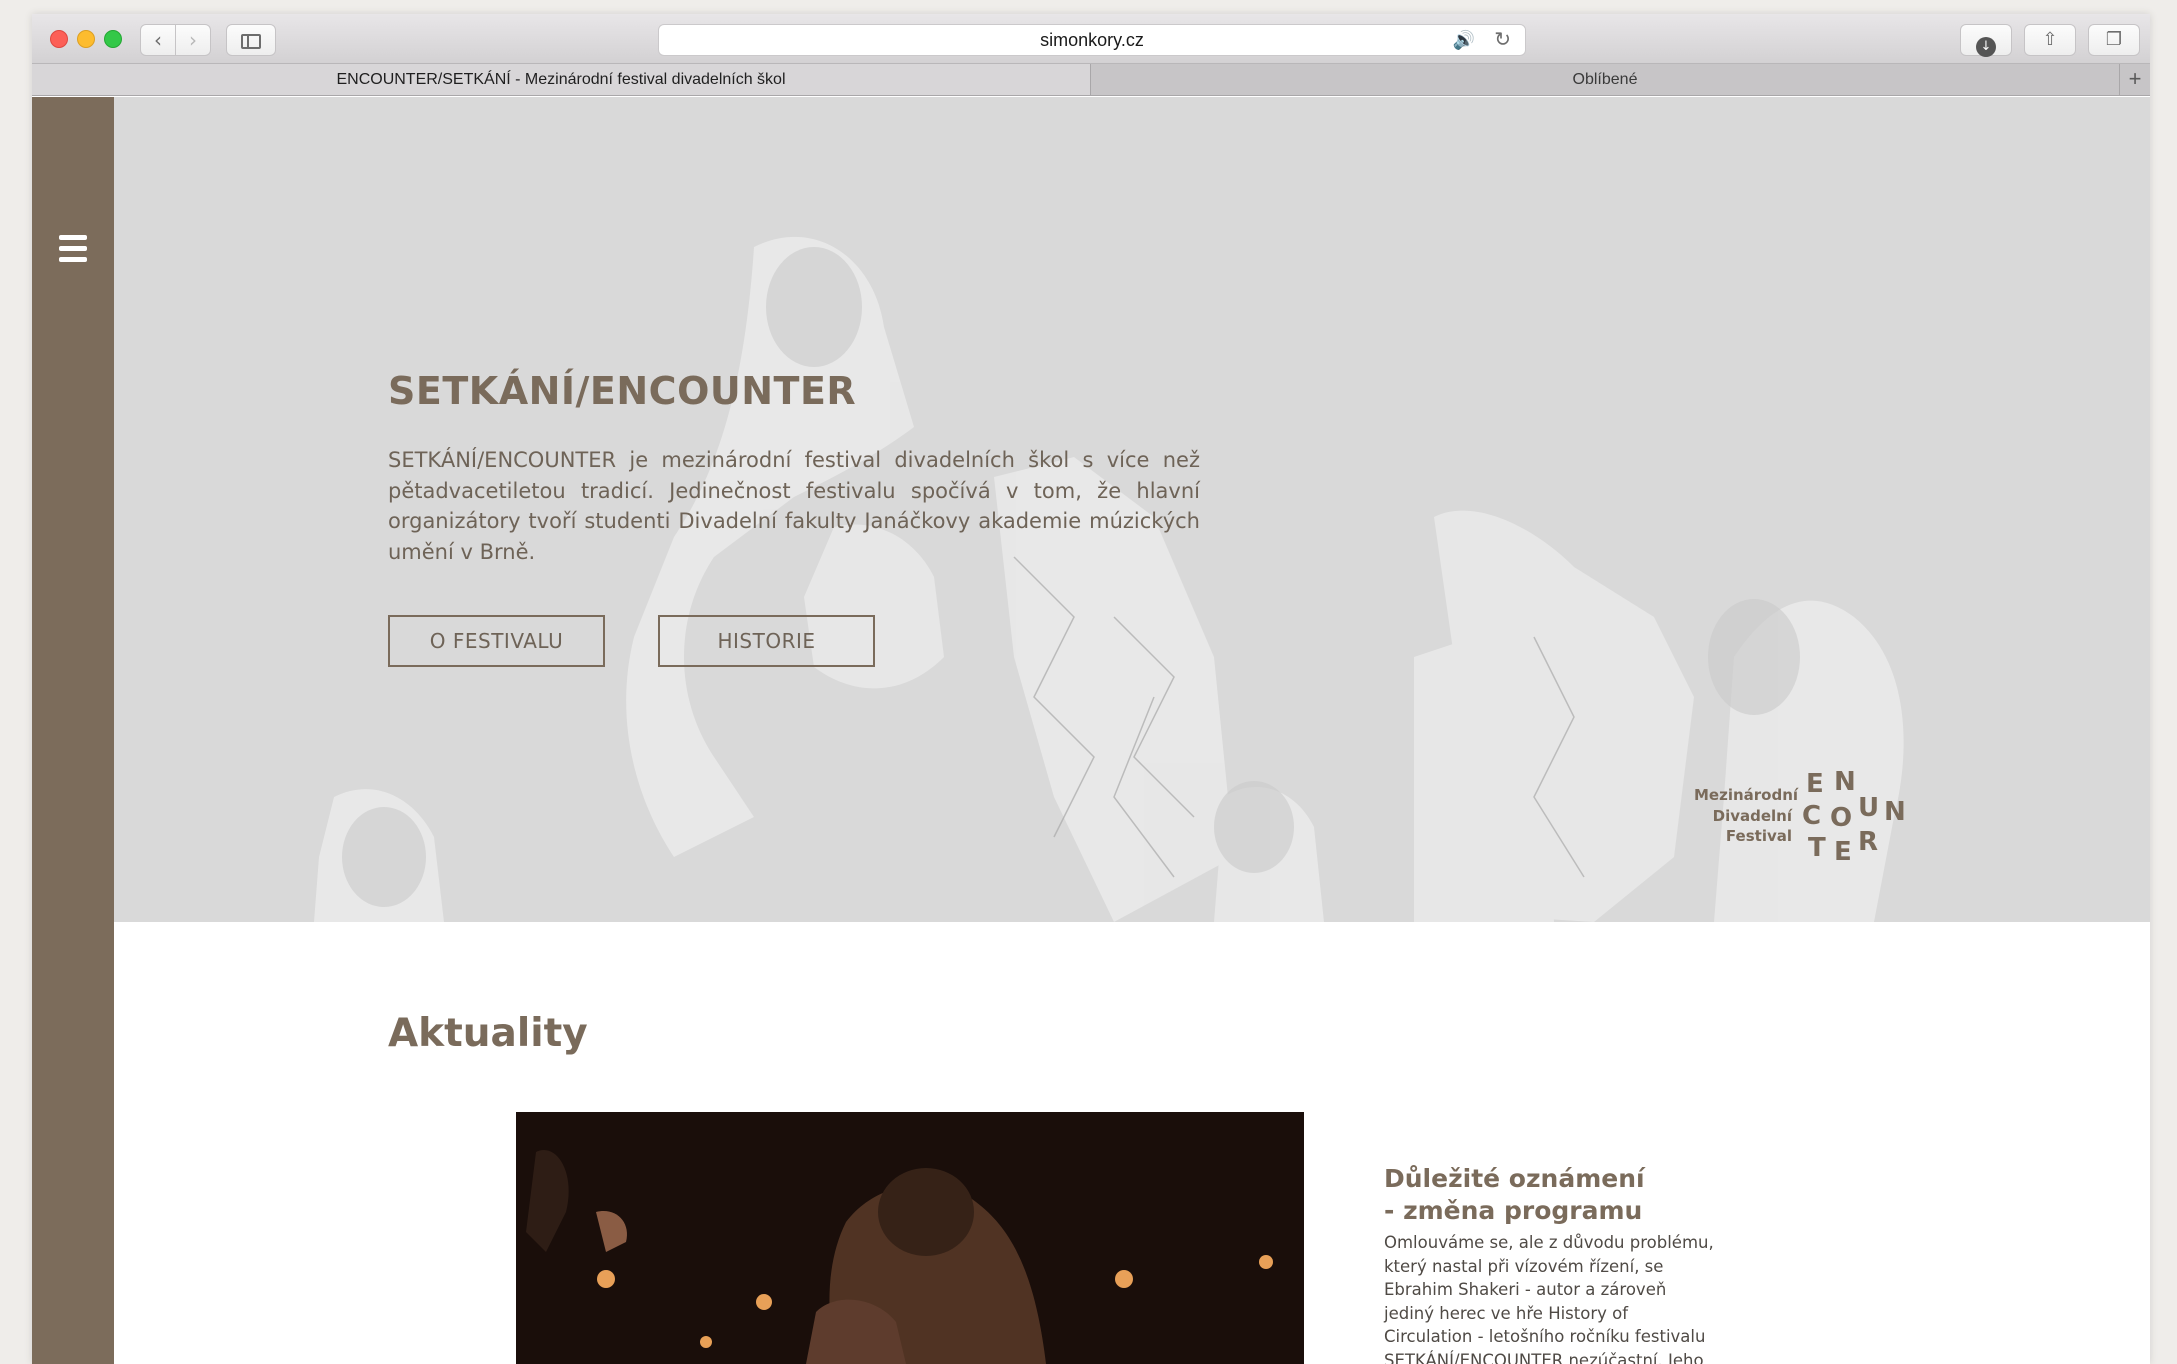 Image resolution: width=2177 pixels, height=1364 pixels. I want to click on share-button: ⇧, so click(2050, 40).